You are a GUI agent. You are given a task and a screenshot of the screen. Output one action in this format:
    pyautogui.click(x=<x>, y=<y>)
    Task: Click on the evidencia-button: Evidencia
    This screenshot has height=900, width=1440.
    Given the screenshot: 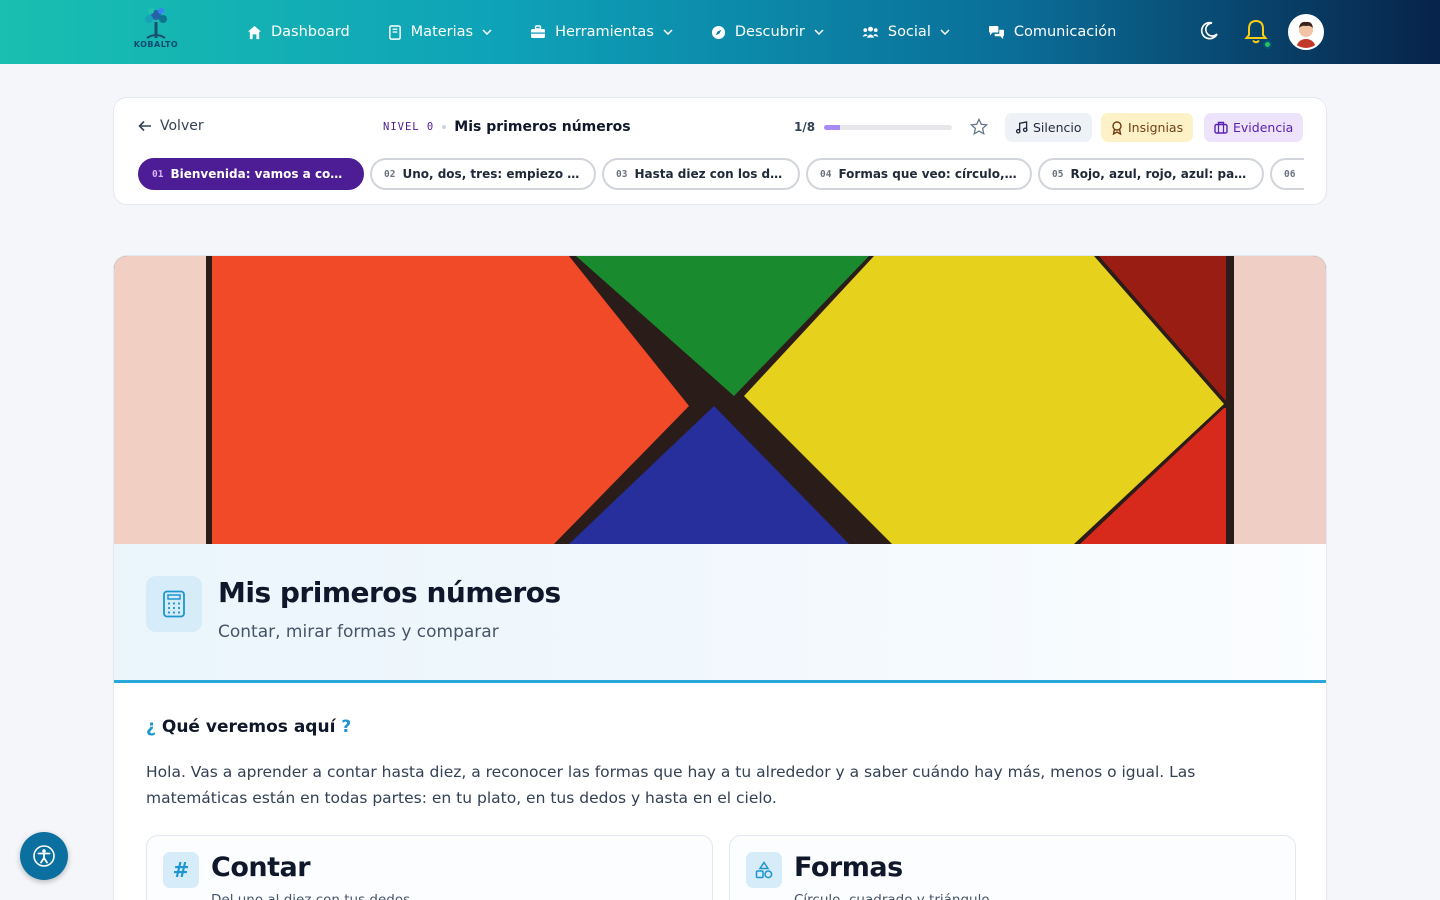 What is the action you would take?
    pyautogui.click(x=1254, y=127)
    